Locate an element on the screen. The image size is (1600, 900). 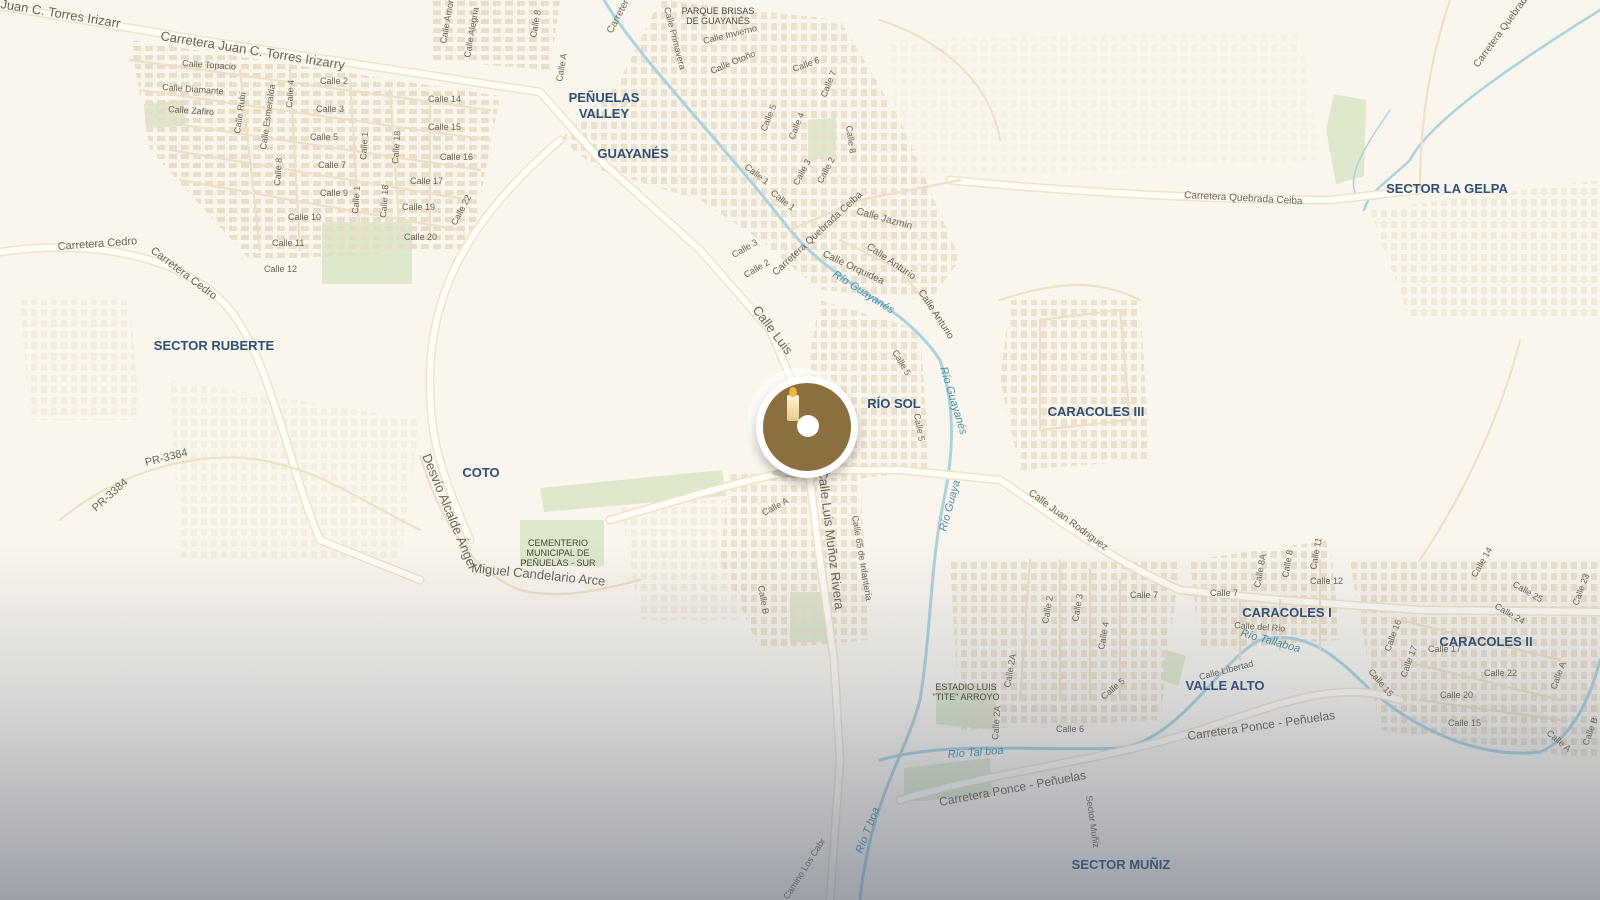
label-c1-2: Calle 1 is located at coordinates (356, 199).